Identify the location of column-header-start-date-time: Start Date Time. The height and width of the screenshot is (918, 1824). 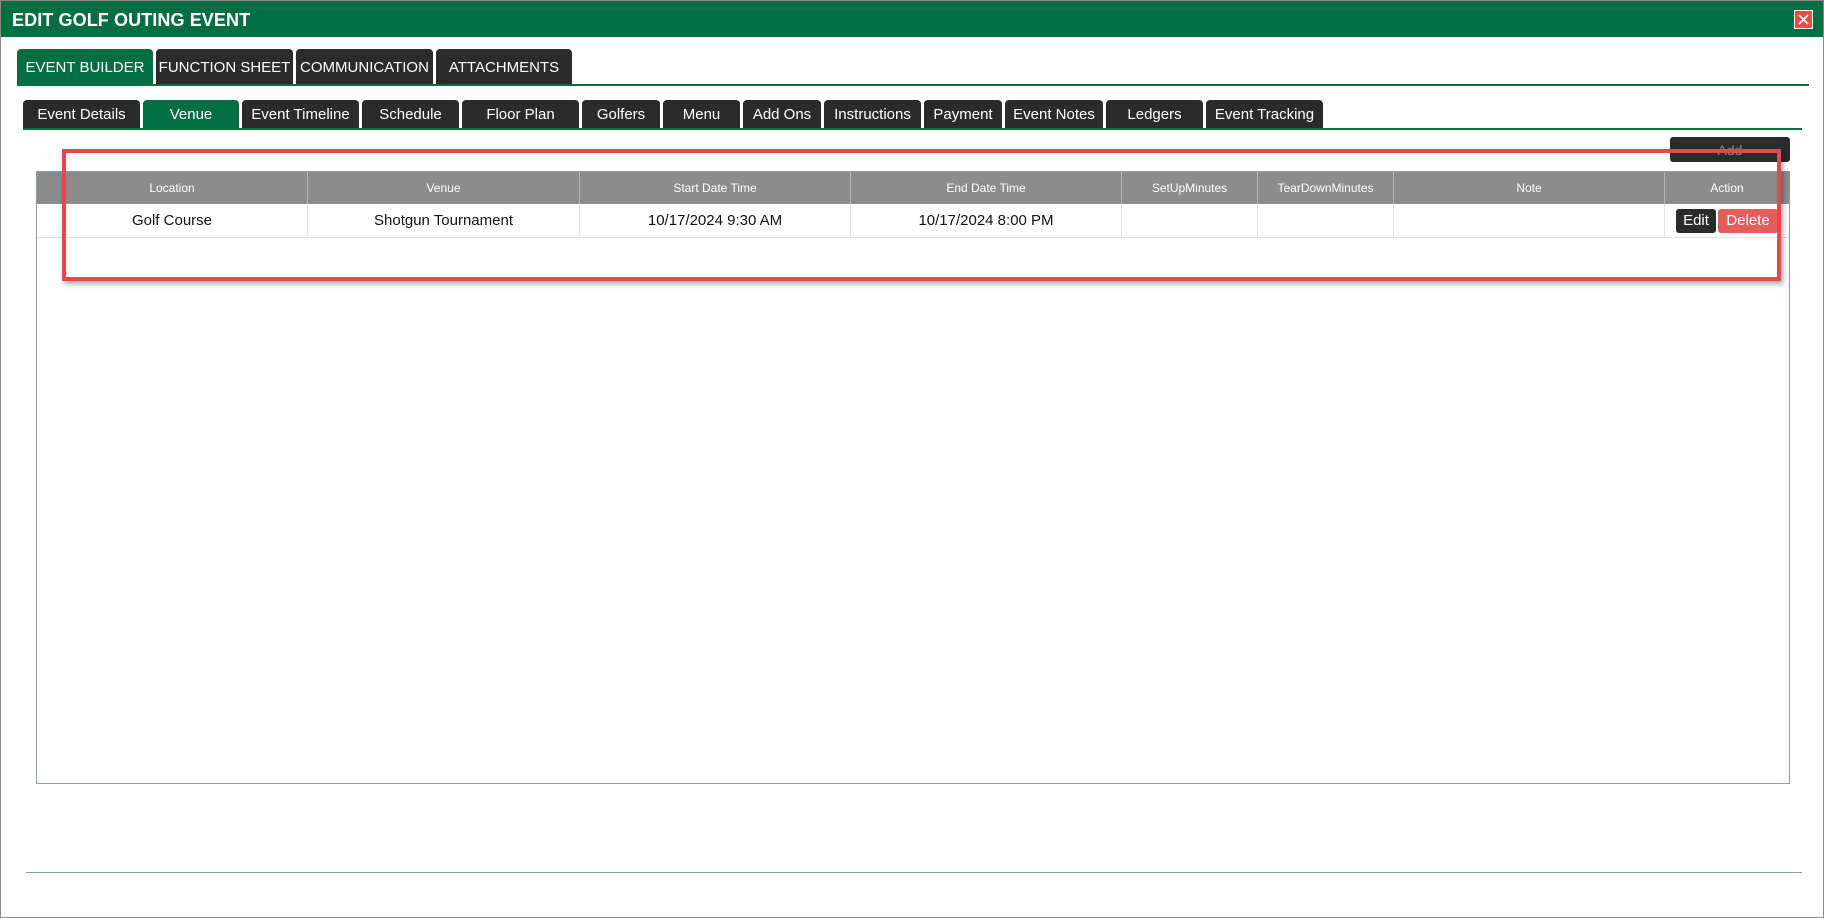
(715, 188).